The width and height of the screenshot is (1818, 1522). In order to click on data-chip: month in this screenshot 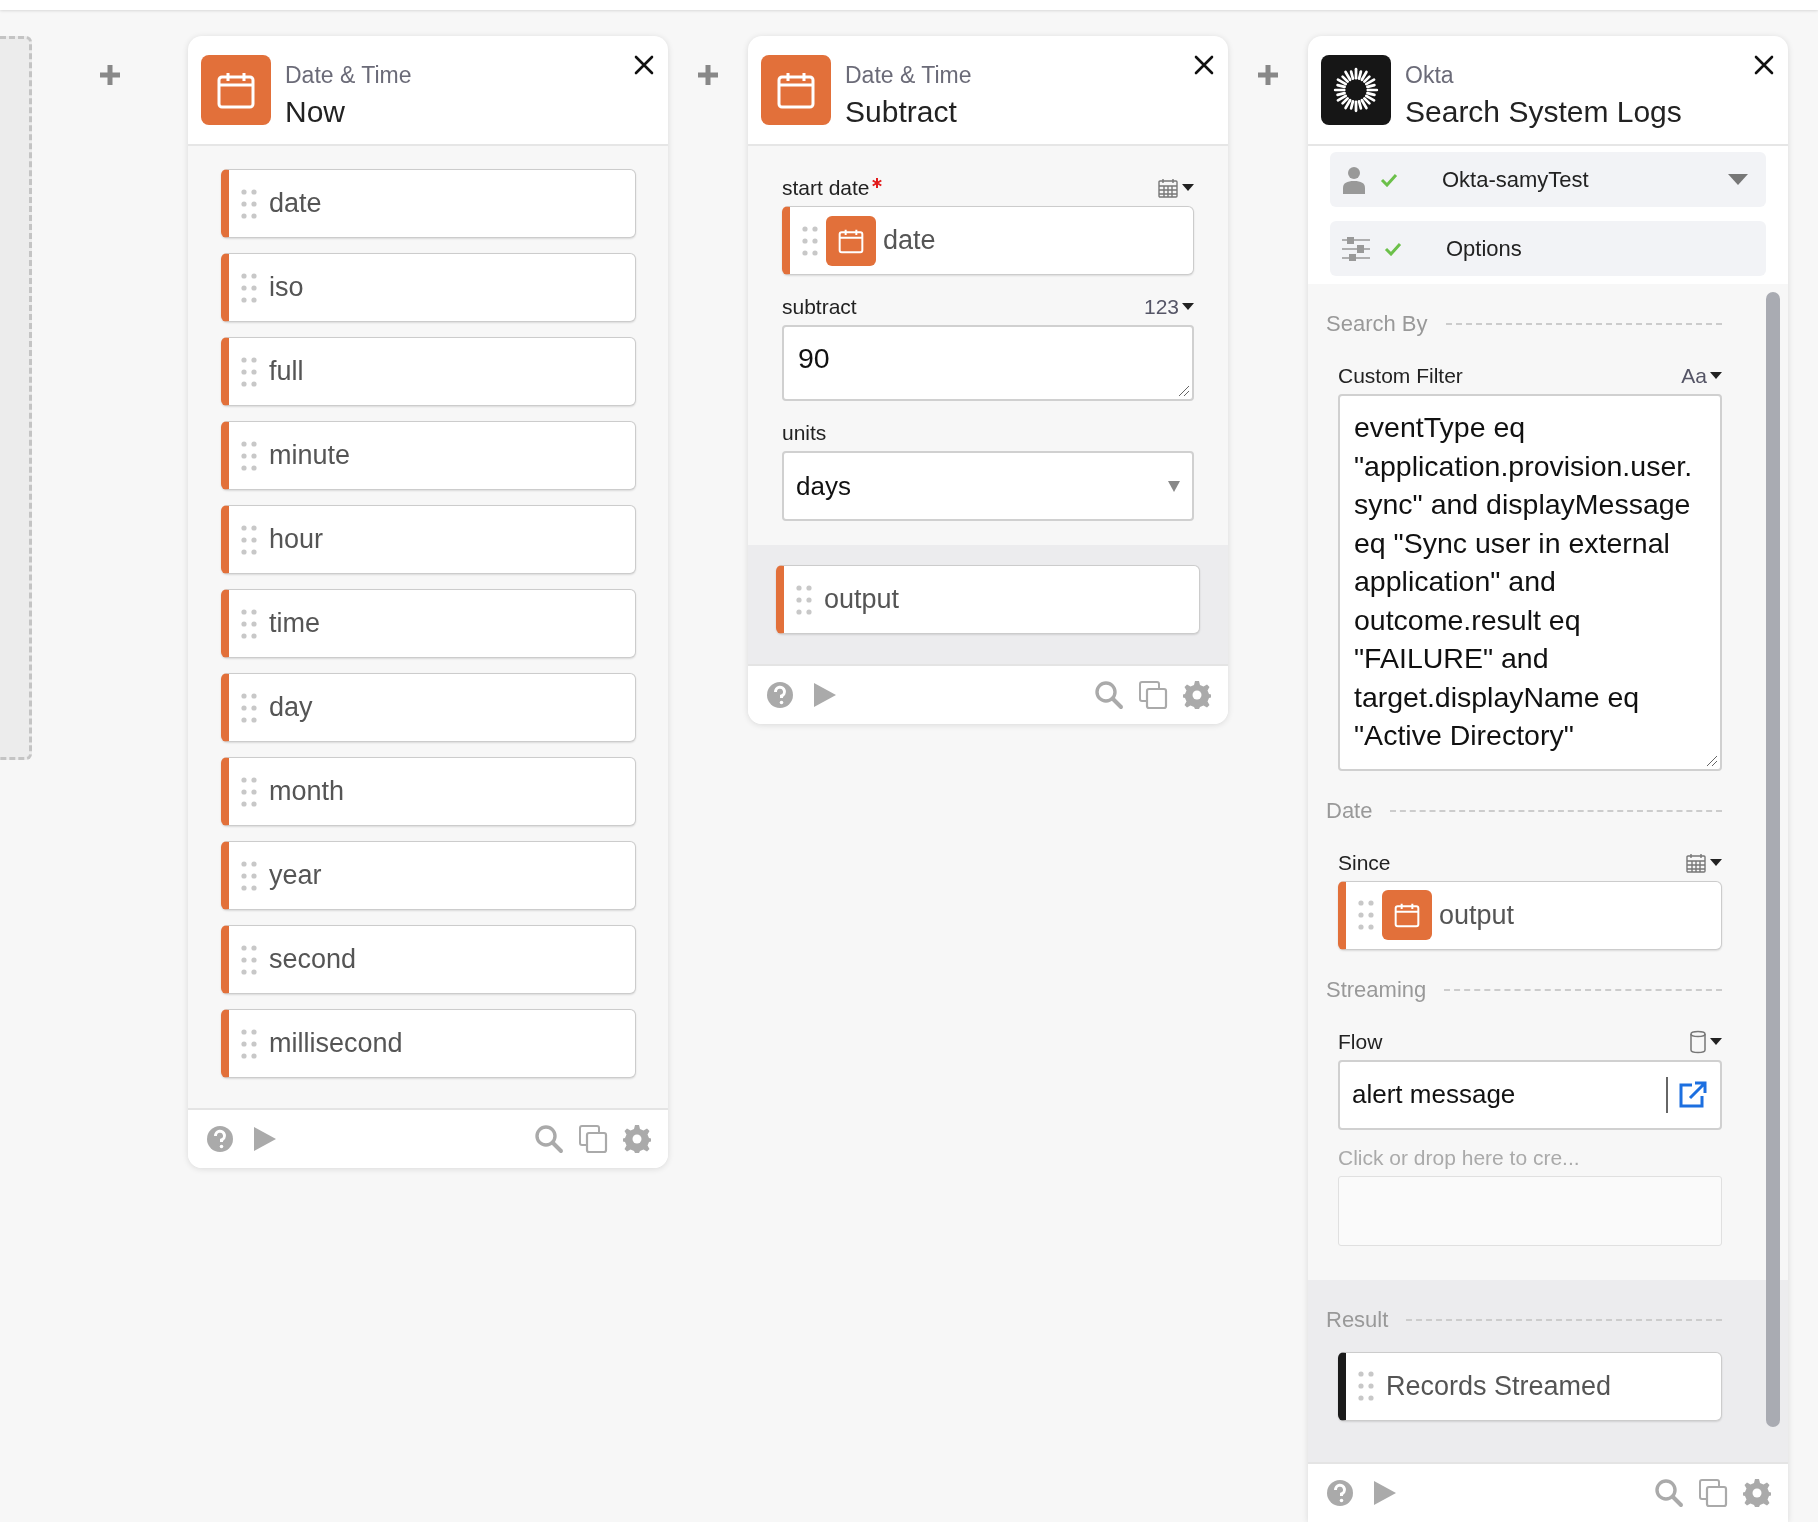, I will do `click(428, 791)`.